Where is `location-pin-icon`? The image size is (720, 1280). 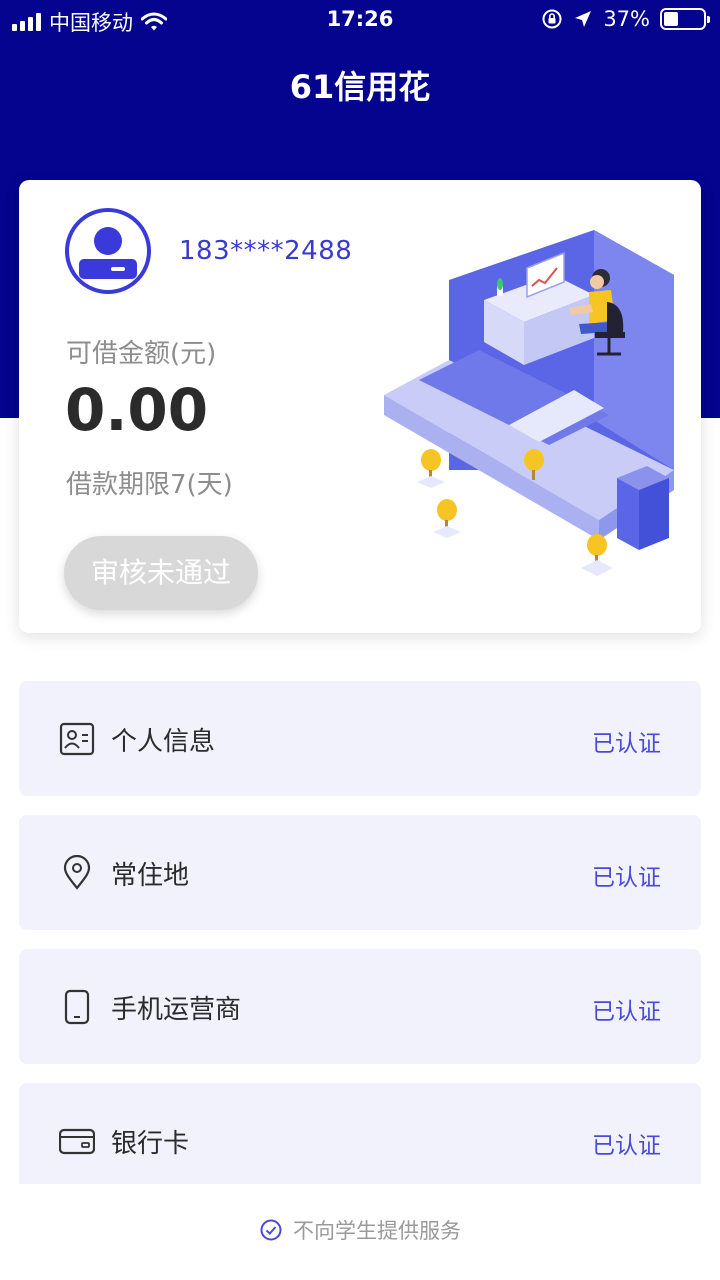 location-pin-icon is located at coordinates (77, 872).